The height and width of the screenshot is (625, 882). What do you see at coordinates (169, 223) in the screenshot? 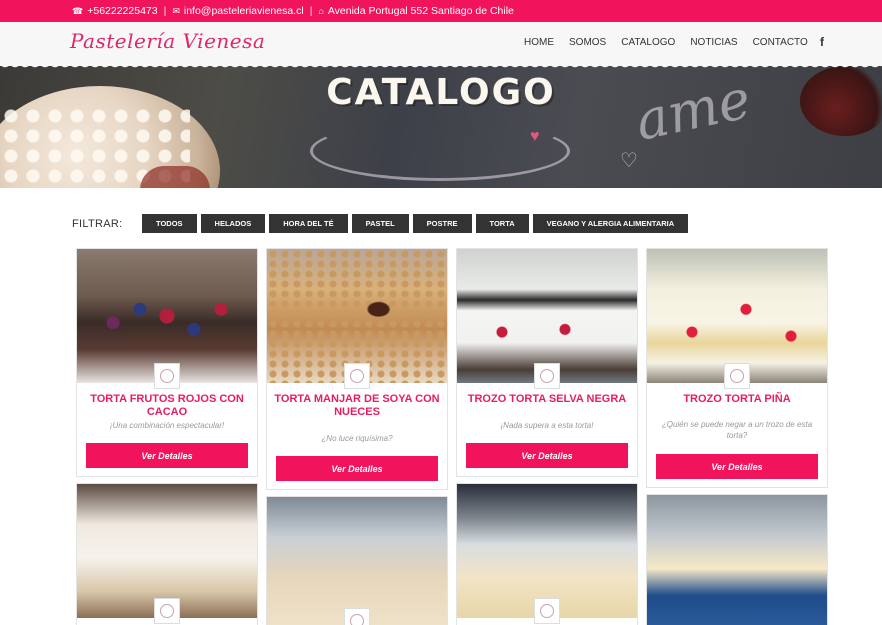
I see `filter-todos: TODOS` at bounding box center [169, 223].